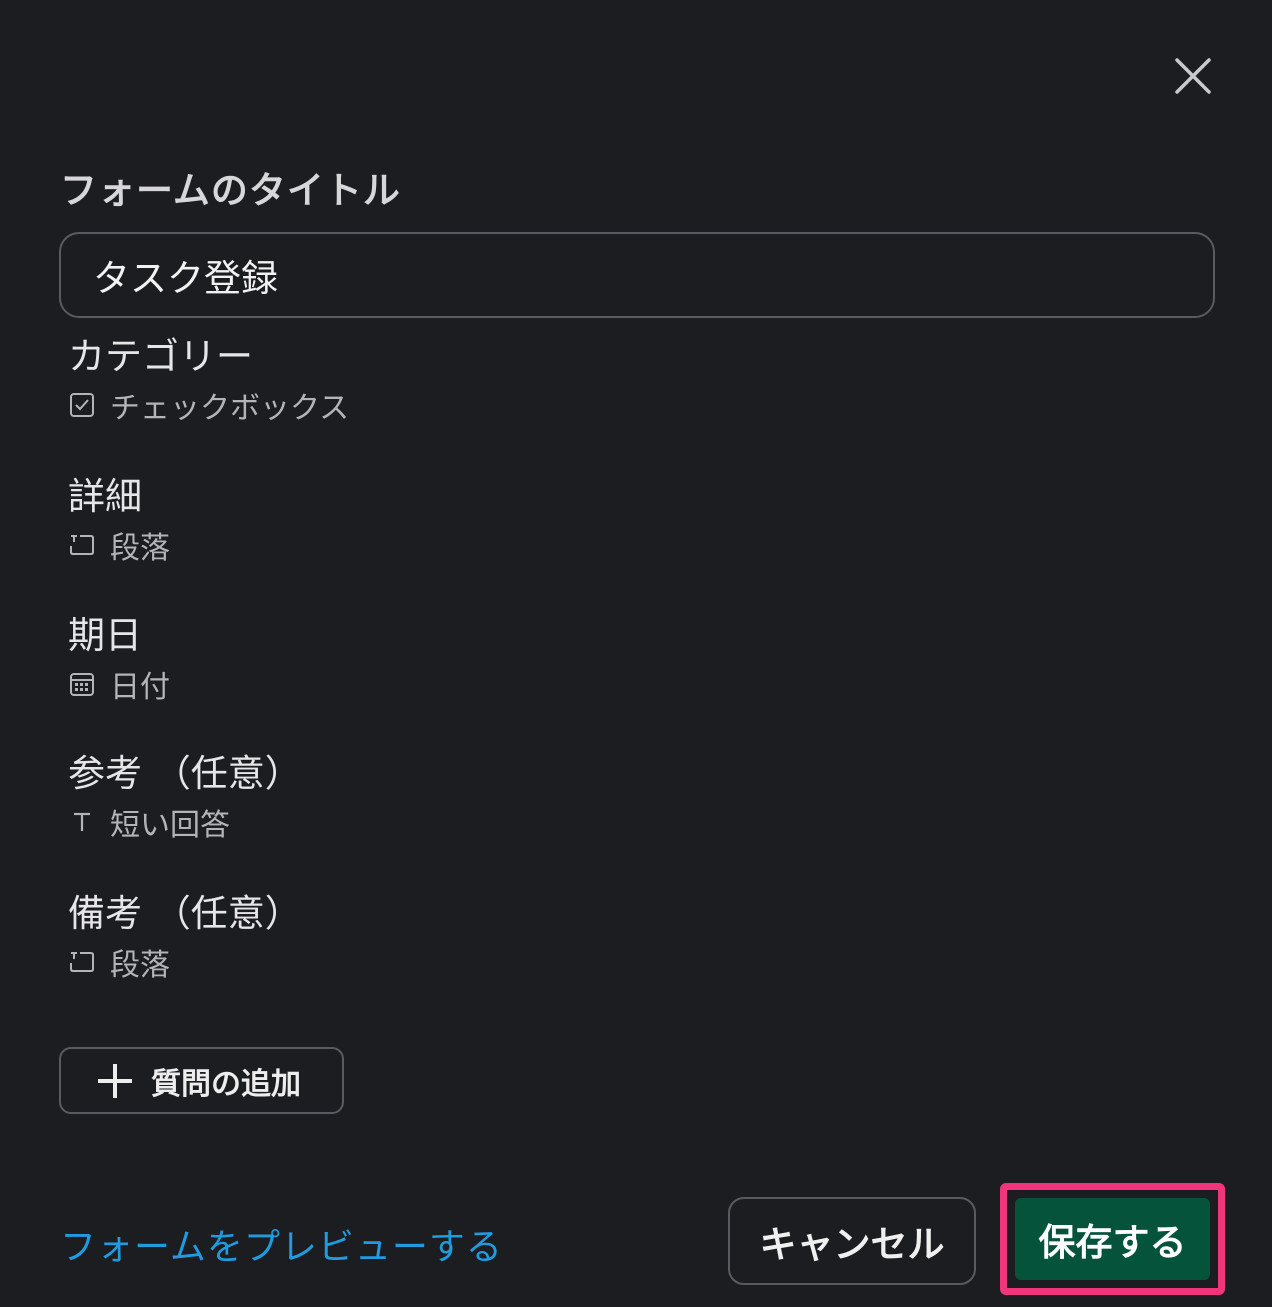 Image resolution: width=1272 pixels, height=1307 pixels. Describe the element at coordinates (160, 356) in the screenshot. I see `question-title: カテゴリー` at that location.